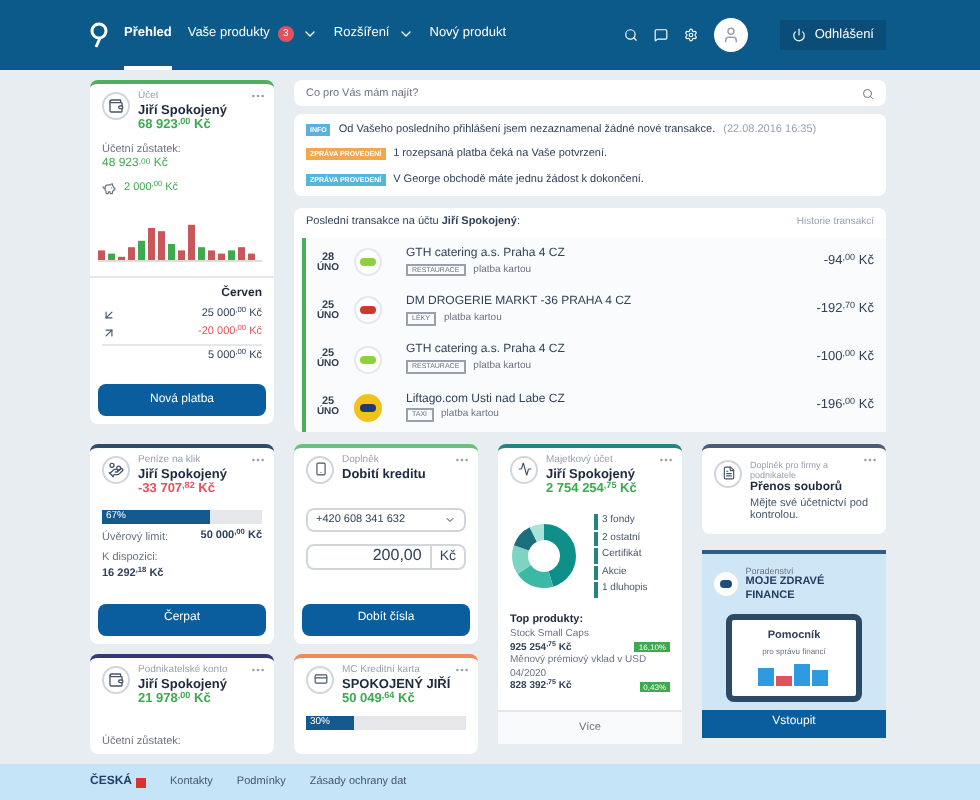 This screenshot has height=800, width=980. Describe the element at coordinates (691, 35) in the screenshot. I see `settings-icon` at that location.